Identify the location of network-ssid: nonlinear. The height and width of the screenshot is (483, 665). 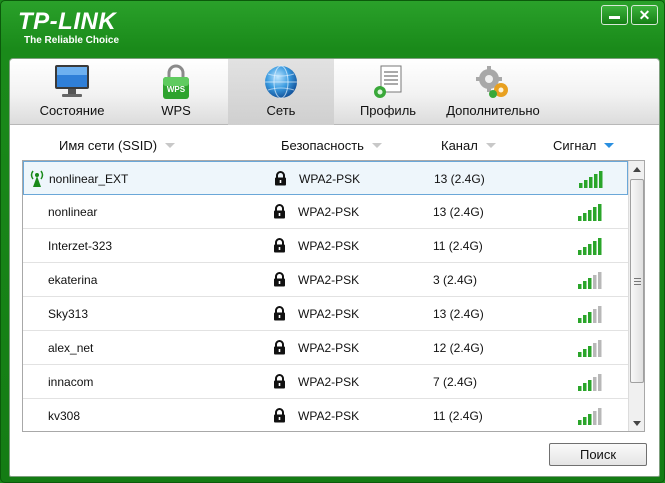
(73, 212).